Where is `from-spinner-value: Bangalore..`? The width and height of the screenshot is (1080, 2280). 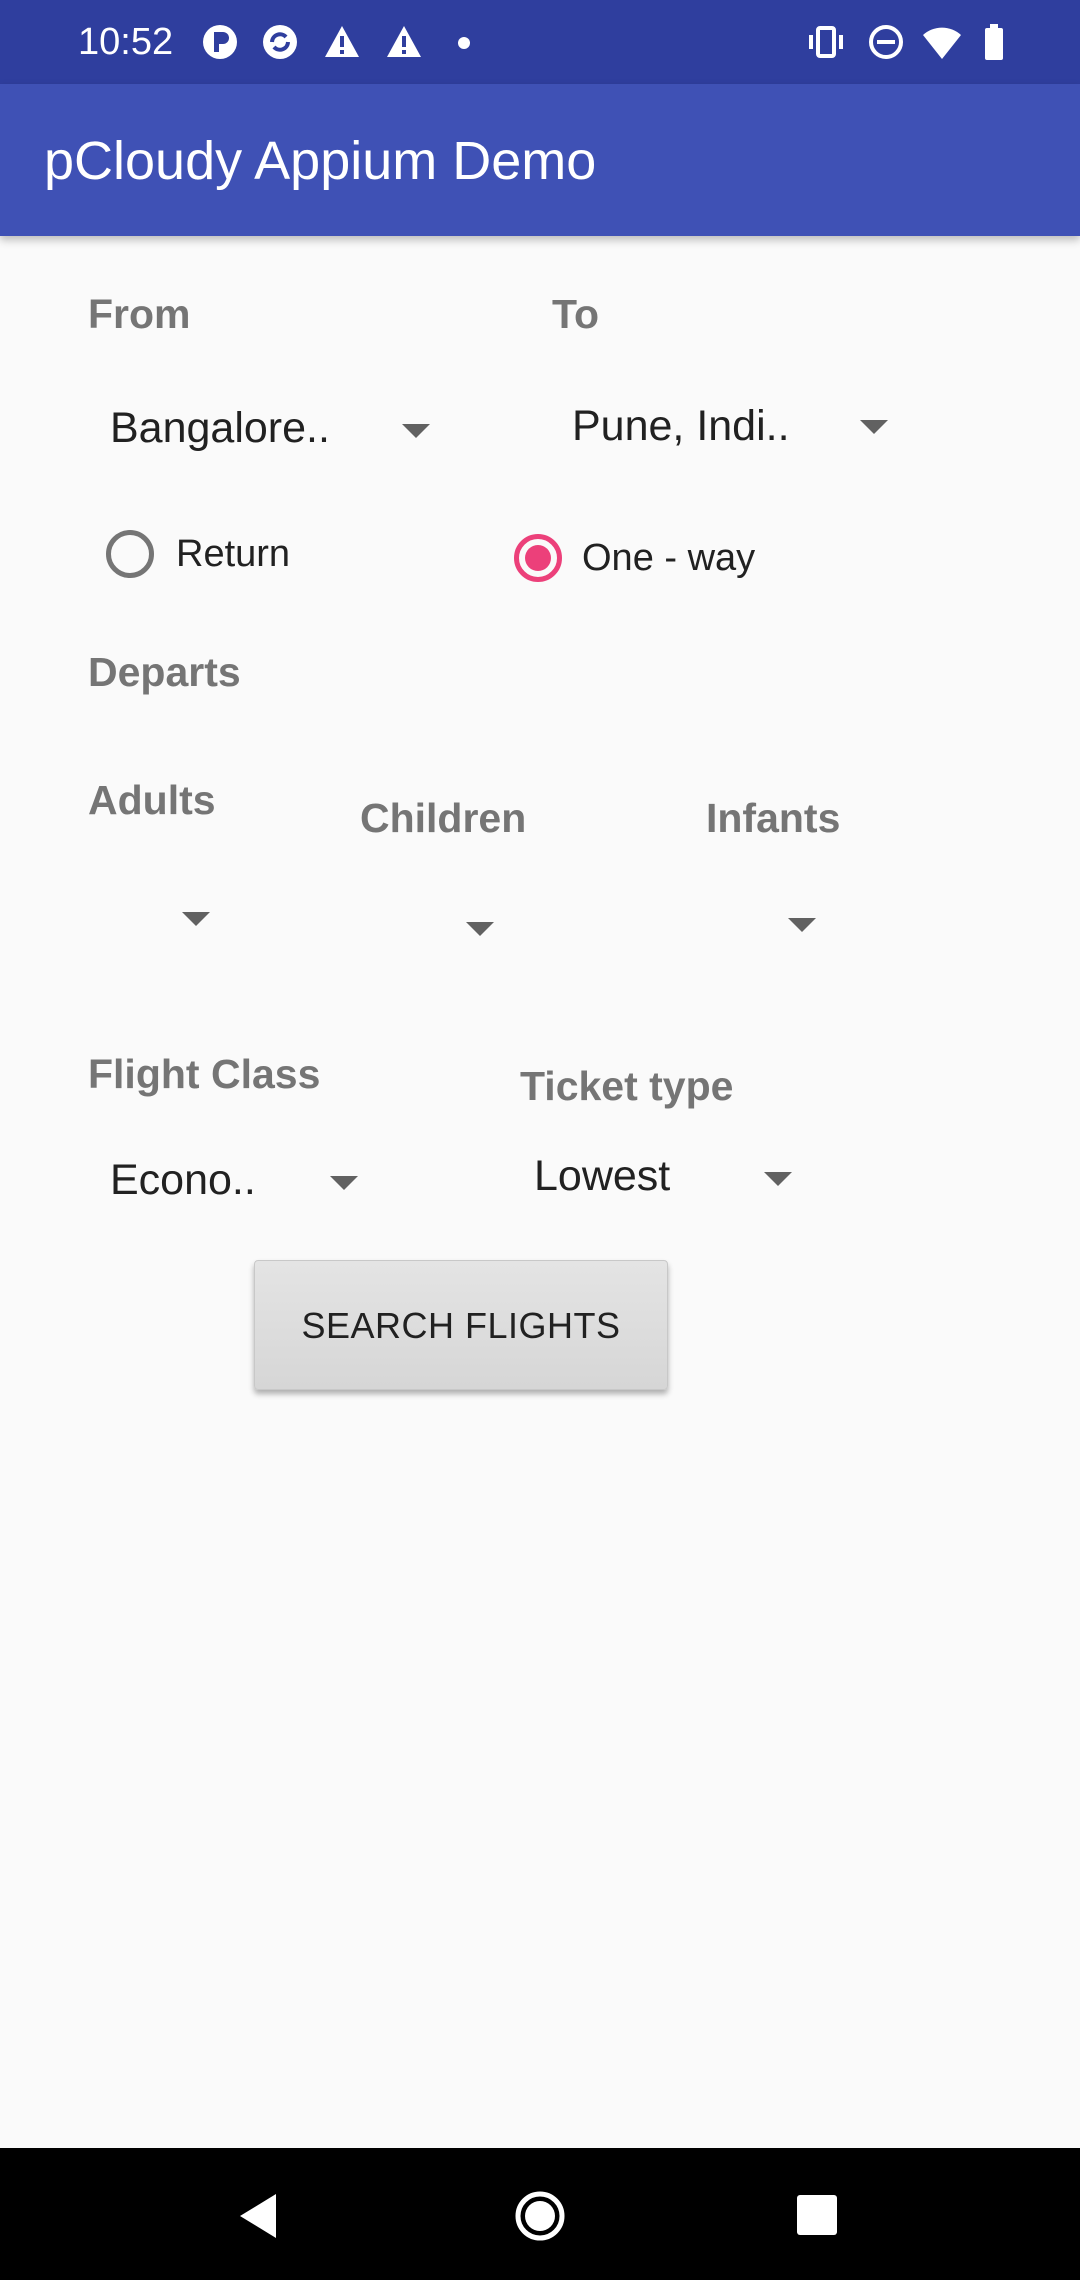
from-spinner-value: Bangalore.. is located at coordinates (220, 428).